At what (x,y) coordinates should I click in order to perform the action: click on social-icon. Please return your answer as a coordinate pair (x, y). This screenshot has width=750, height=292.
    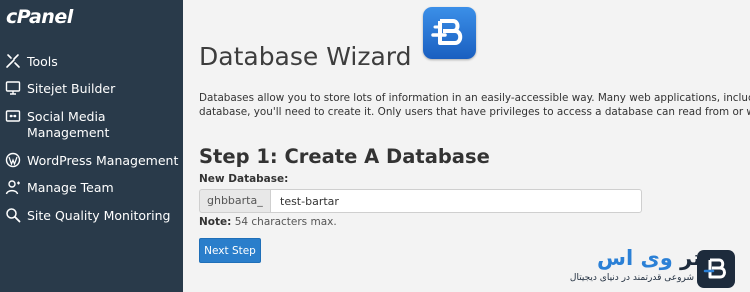
    Looking at the image, I should click on (13, 117).